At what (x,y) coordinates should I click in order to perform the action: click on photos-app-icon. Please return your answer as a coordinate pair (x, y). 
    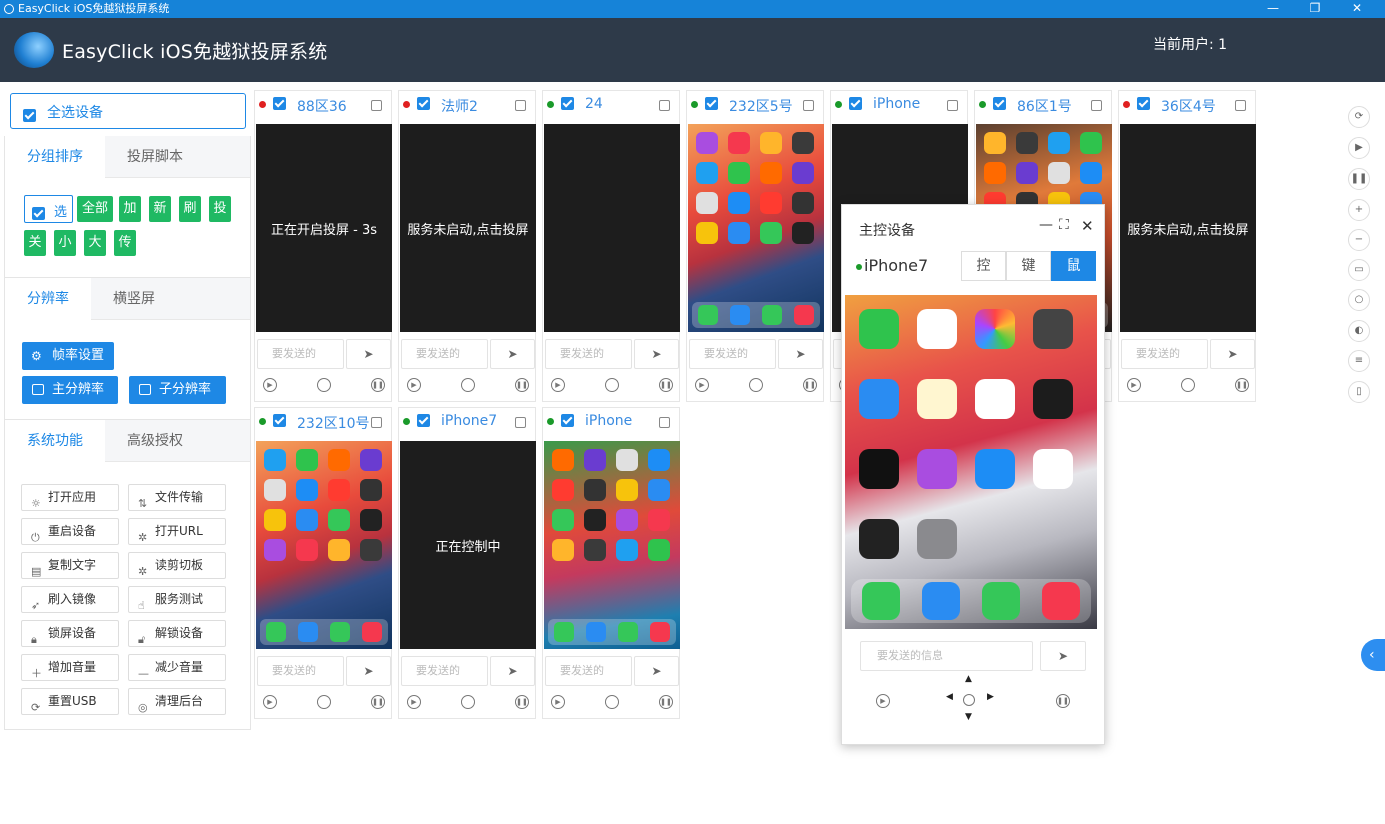
    Looking at the image, I should click on (995, 329).